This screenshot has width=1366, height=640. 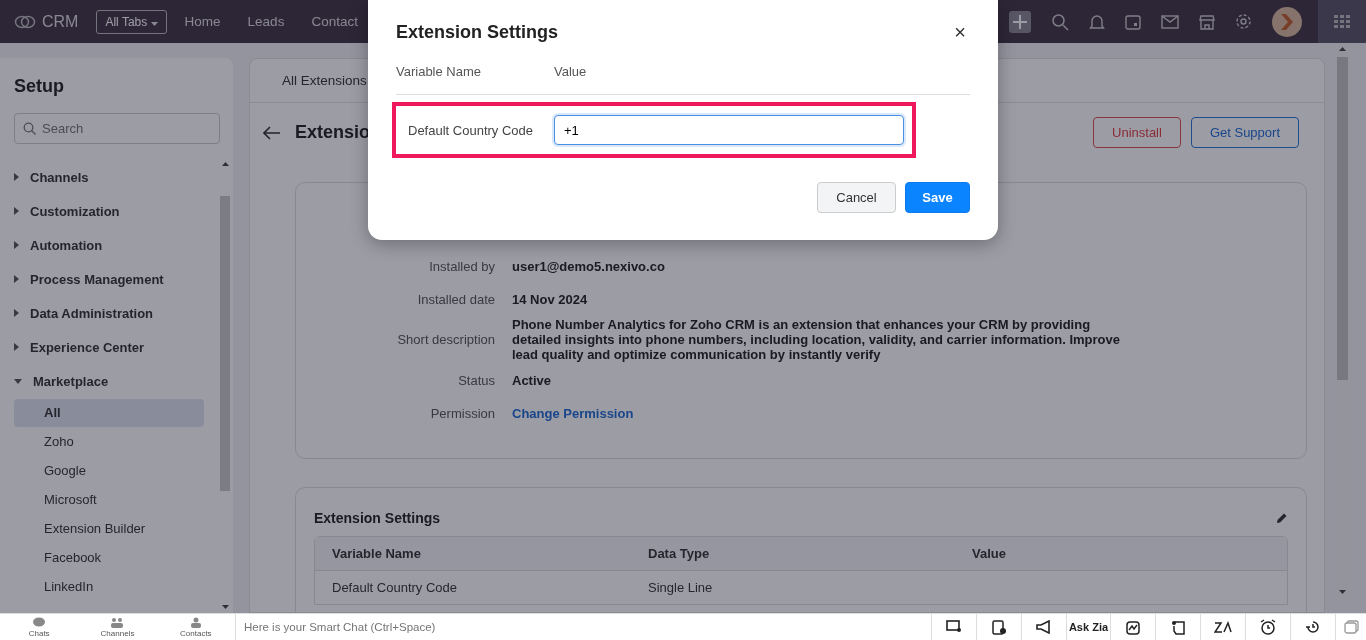 I want to click on chat-bar-tab: Chats, so click(x=39, y=627).